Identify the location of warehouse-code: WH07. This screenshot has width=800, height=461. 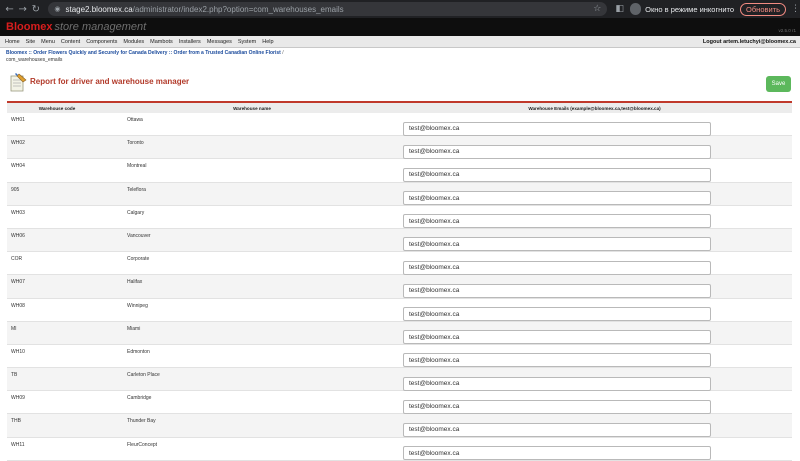
(18, 282).